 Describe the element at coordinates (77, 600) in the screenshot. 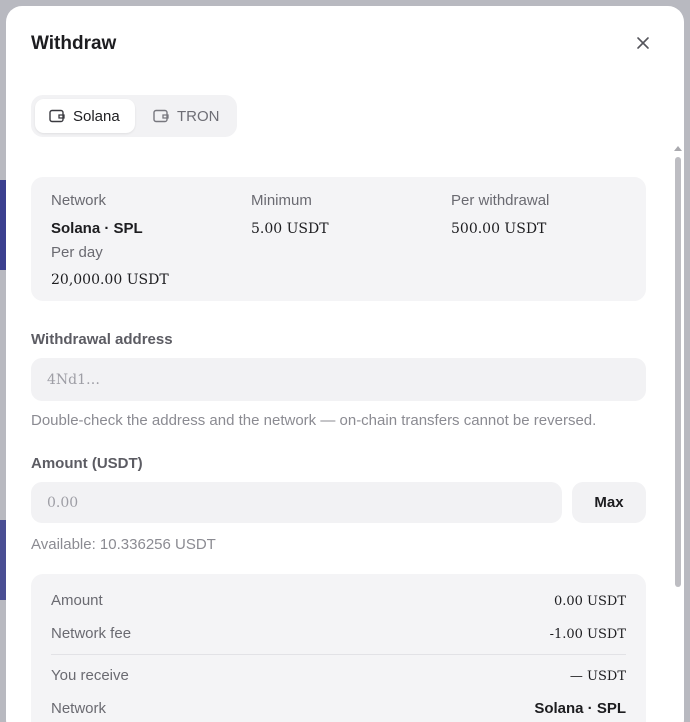

I see `summary-amount-label: Amount` at that location.